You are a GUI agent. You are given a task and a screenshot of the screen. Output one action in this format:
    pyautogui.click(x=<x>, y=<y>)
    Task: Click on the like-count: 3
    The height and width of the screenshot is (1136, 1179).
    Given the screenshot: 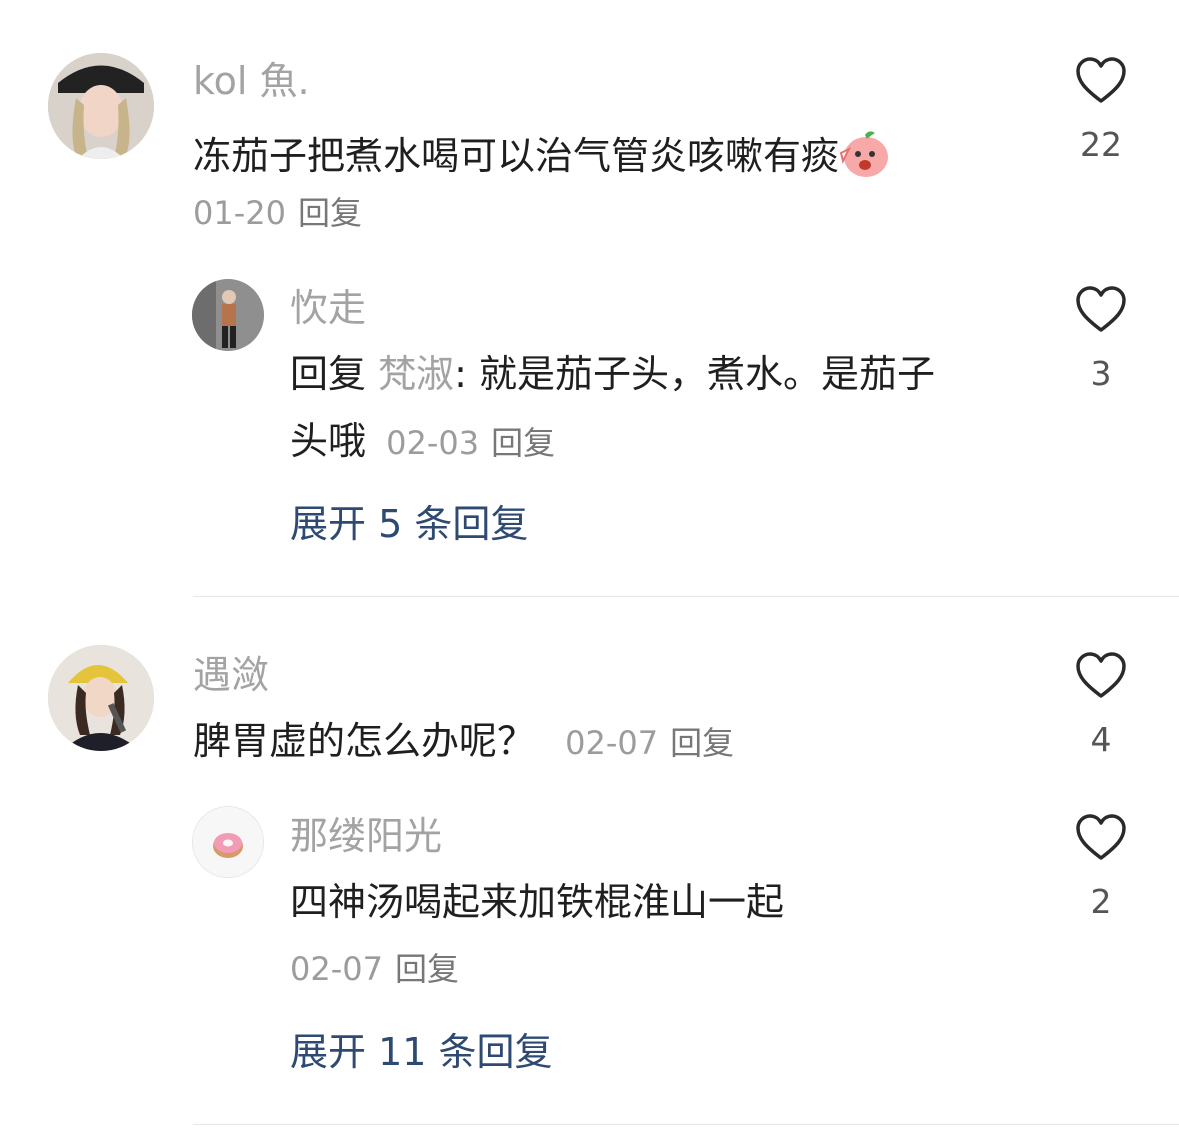 What is the action you would take?
    pyautogui.click(x=1101, y=373)
    